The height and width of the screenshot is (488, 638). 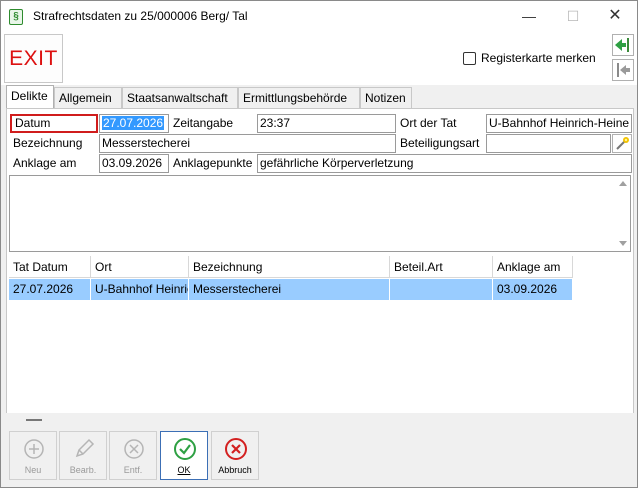 What do you see at coordinates (299, 97) in the screenshot?
I see `tab-ermittlungsbehoerde: Ermittlungsbehörde` at bounding box center [299, 97].